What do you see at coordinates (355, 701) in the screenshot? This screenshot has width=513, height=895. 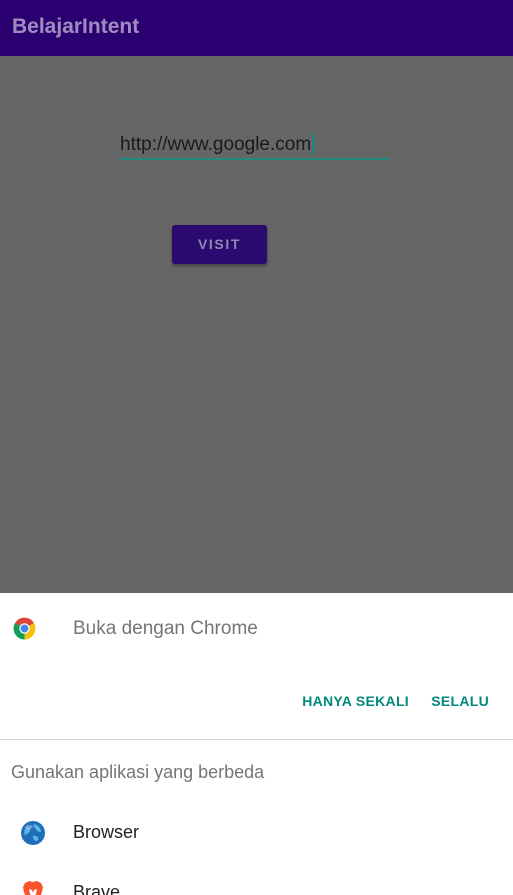 I see `just-once-button: HANYA SEKALI` at bounding box center [355, 701].